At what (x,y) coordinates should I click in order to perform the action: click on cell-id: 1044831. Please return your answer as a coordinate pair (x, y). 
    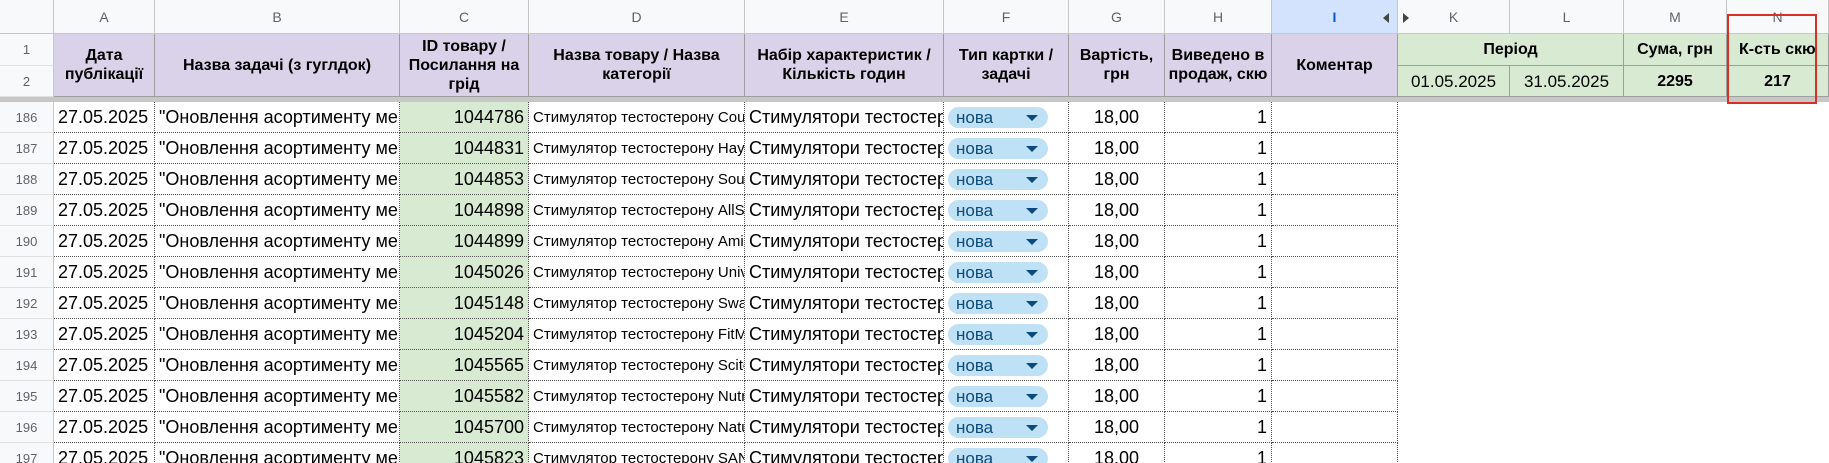
    Looking at the image, I should click on (464, 148).